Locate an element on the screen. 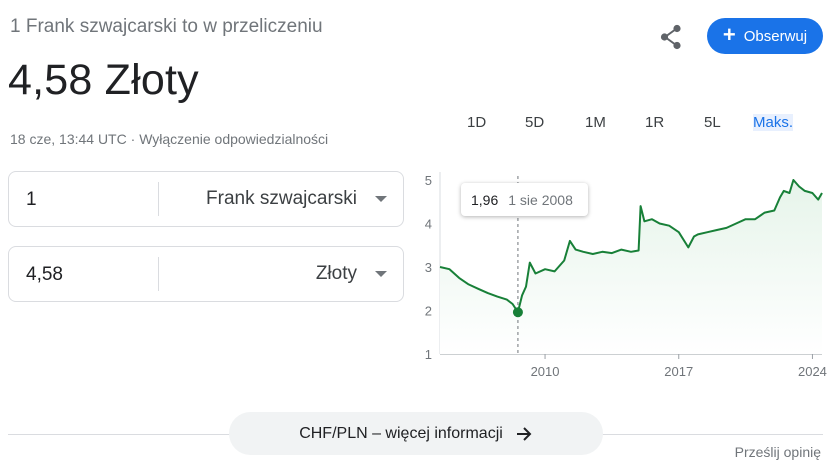 Image resolution: width=833 pixels, height=470 pixels. tab-1m: 1M is located at coordinates (595, 122).